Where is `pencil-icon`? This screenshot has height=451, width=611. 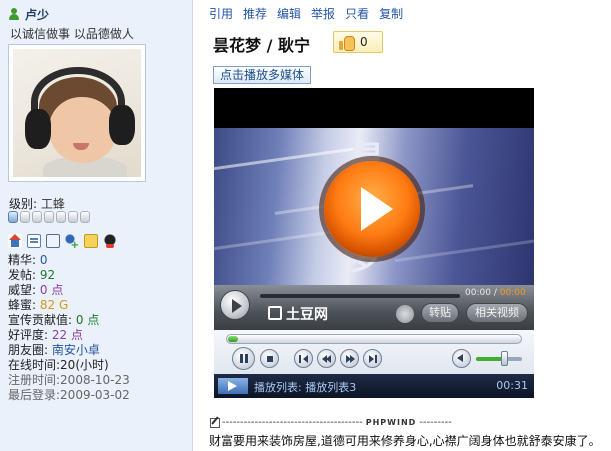 pencil-icon is located at coordinates (215, 422).